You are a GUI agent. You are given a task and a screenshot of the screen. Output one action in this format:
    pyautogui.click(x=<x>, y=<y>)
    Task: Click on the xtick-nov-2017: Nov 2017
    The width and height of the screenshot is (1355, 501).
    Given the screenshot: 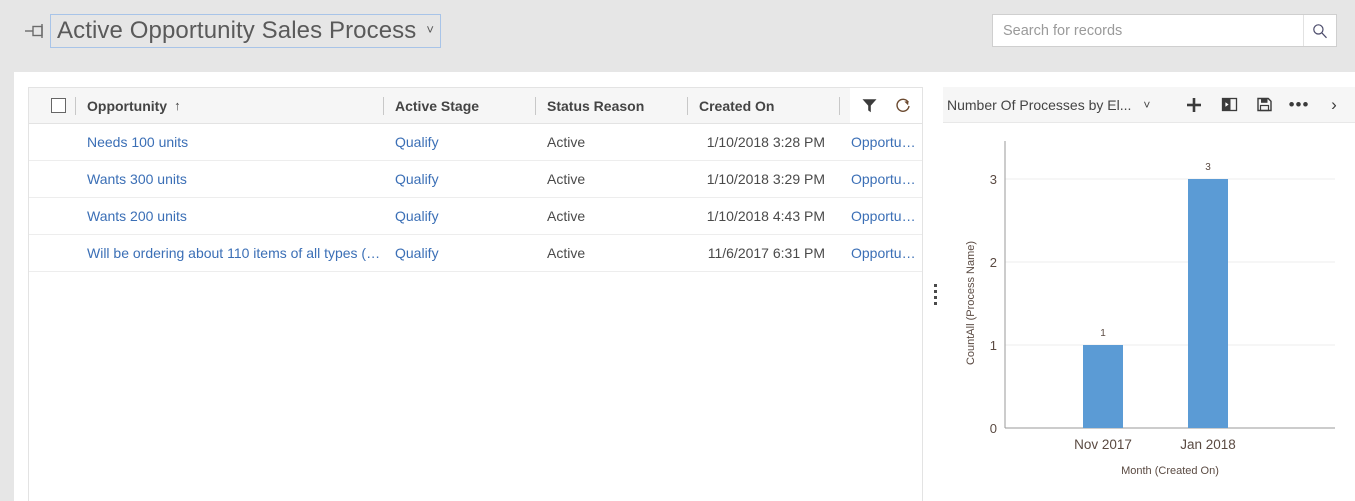 What is the action you would take?
    pyautogui.click(x=1103, y=444)
    